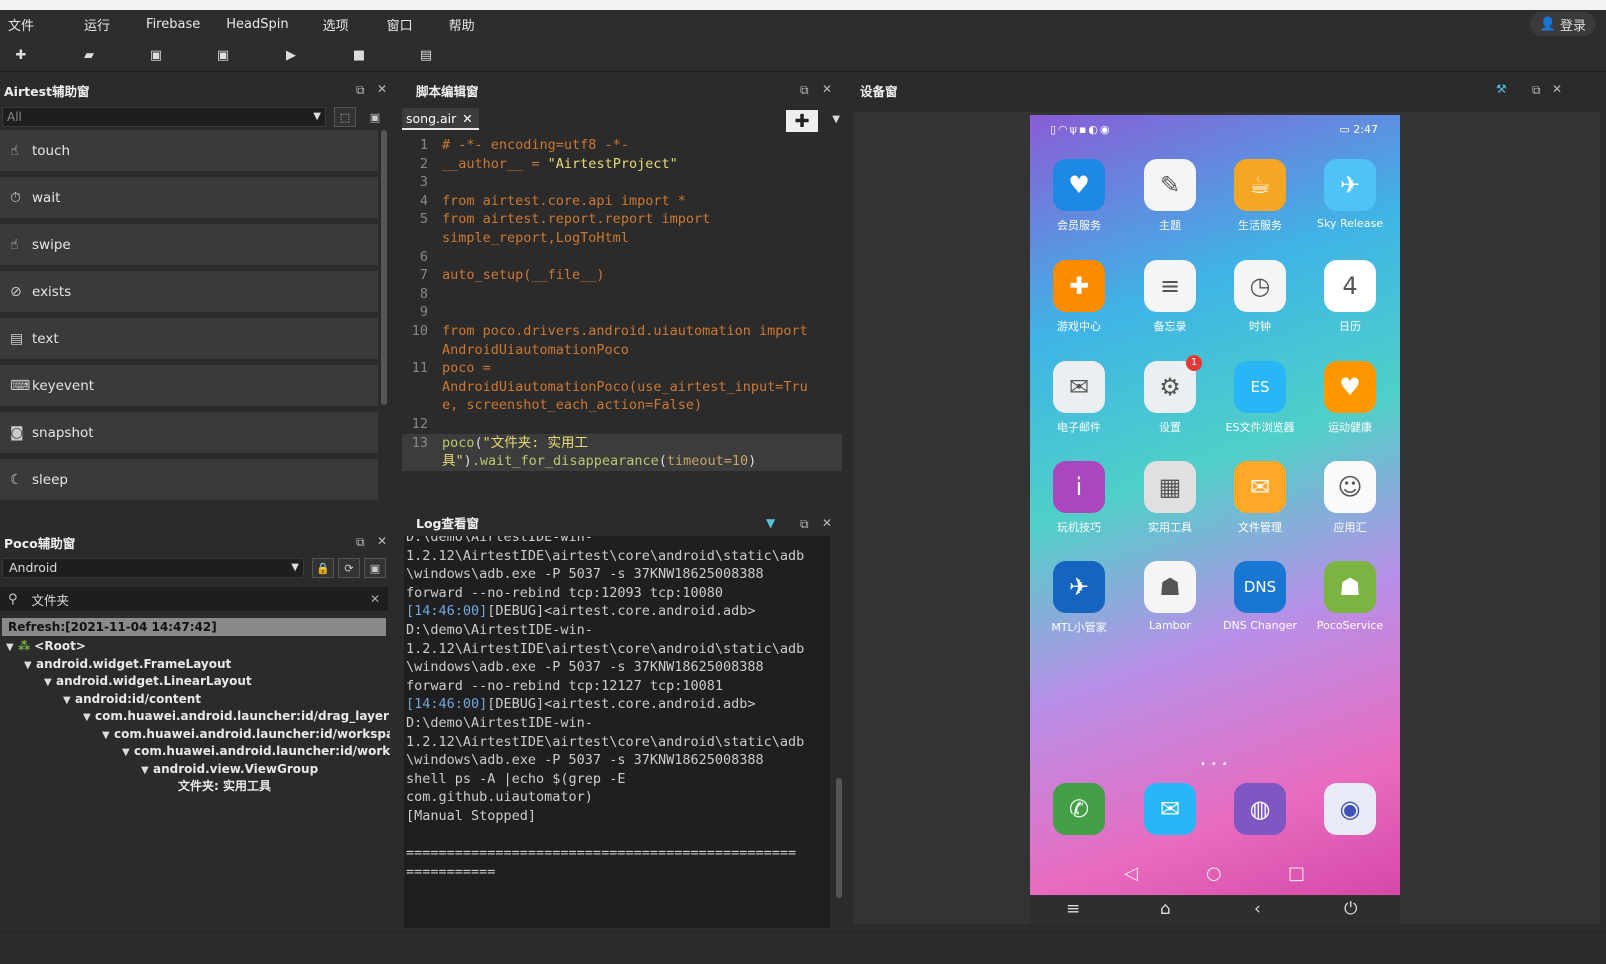 The image size is (1606, 964). I want to click on dock-camera-icon: ◉, so click(1350, 809).